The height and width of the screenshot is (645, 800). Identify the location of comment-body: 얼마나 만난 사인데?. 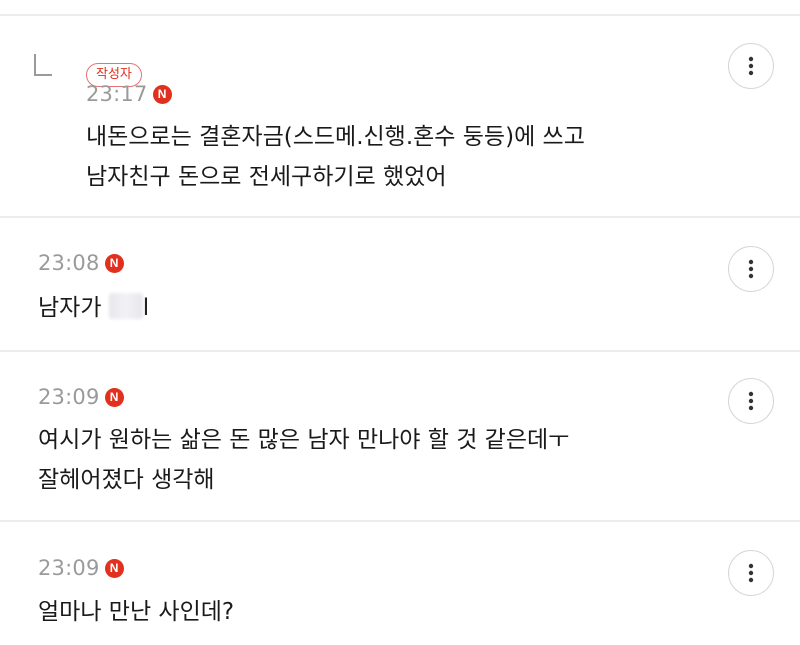
(136, 612).